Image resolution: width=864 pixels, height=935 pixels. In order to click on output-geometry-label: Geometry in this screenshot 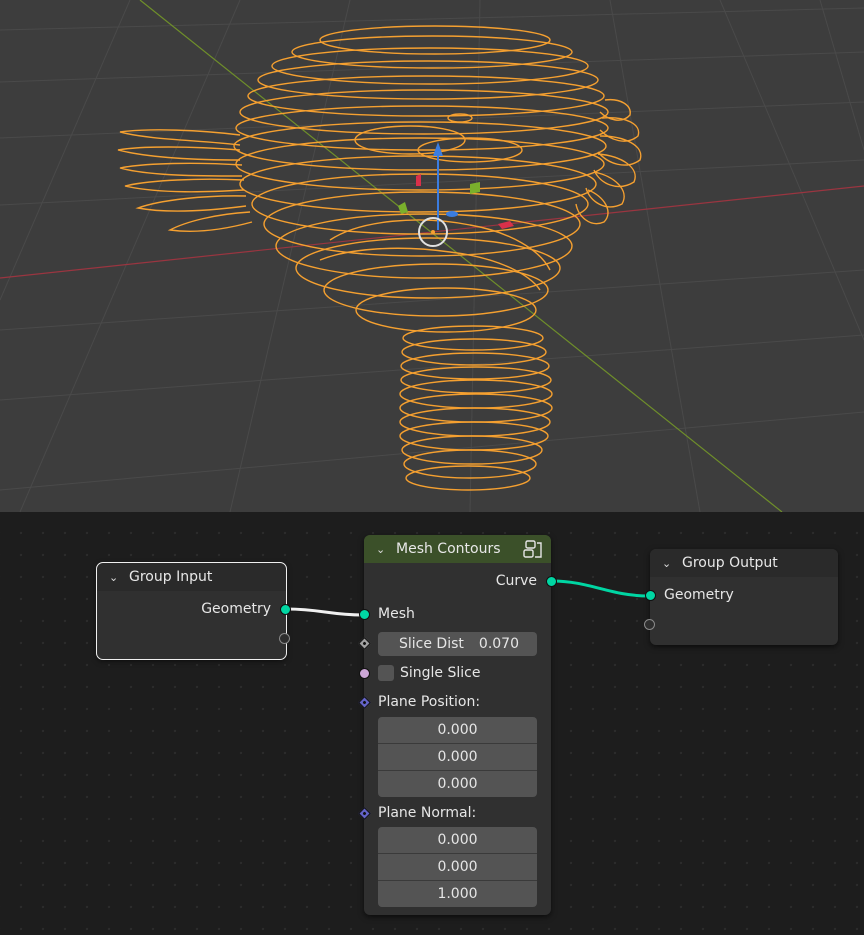, I will do `click(236, 609)`.